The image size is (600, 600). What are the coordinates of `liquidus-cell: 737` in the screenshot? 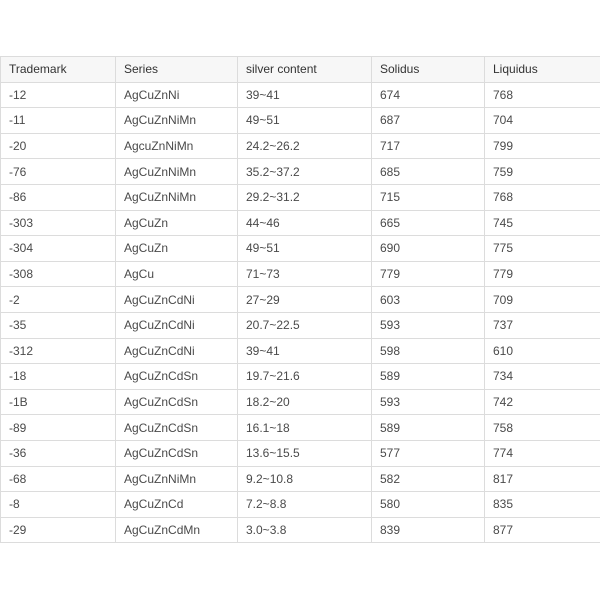 It's located at (542, 325).